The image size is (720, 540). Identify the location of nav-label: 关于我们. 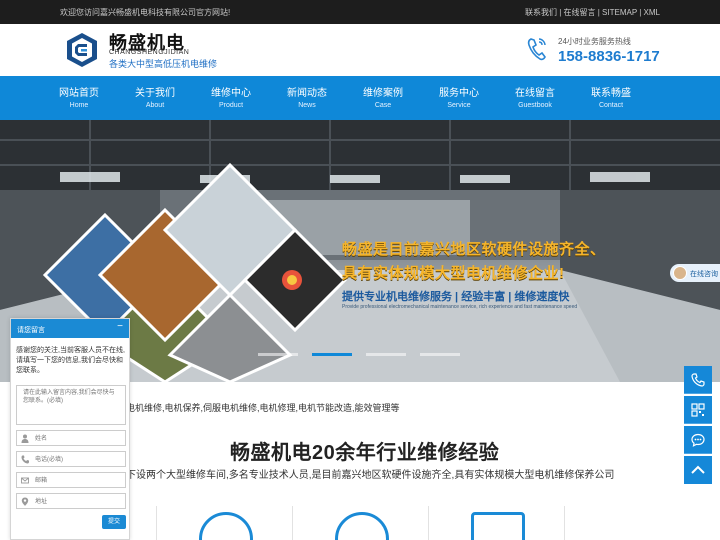
(155, 93).